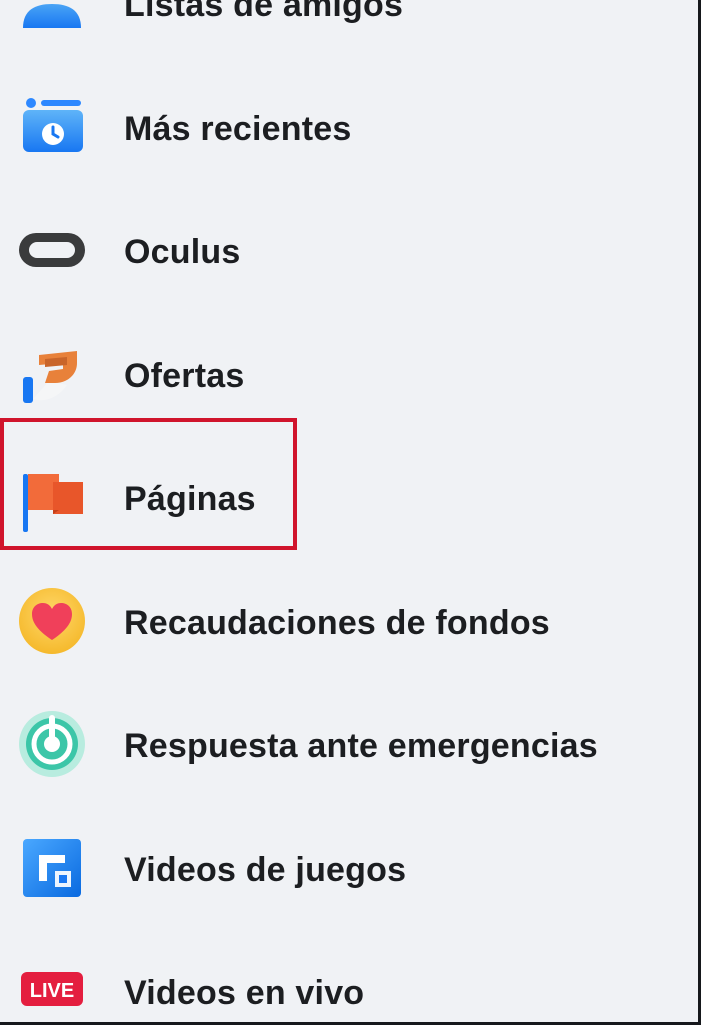  What do you see at coordinates (52, 991) in the screenshot?
I see `live-badge-text: LIVE` at bounding box center [52, 991].